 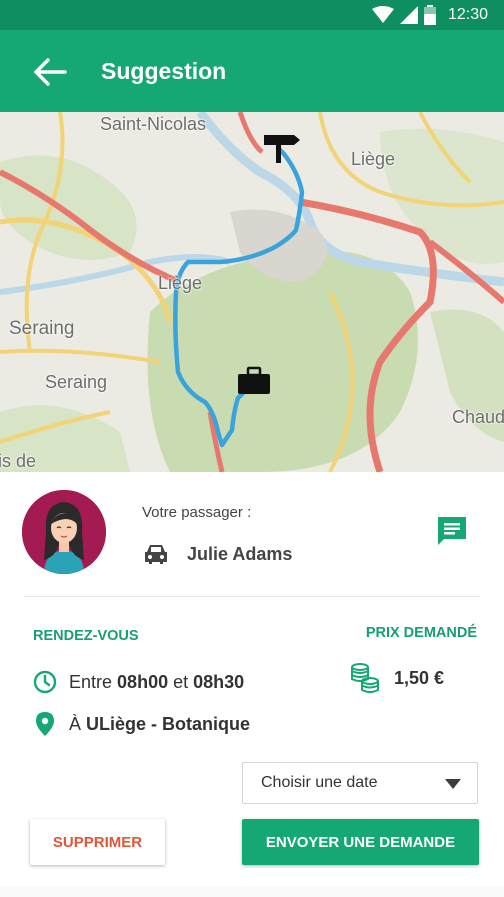 I want to click on delete-button: SUPPRIMER, so click(x=97, y=842).